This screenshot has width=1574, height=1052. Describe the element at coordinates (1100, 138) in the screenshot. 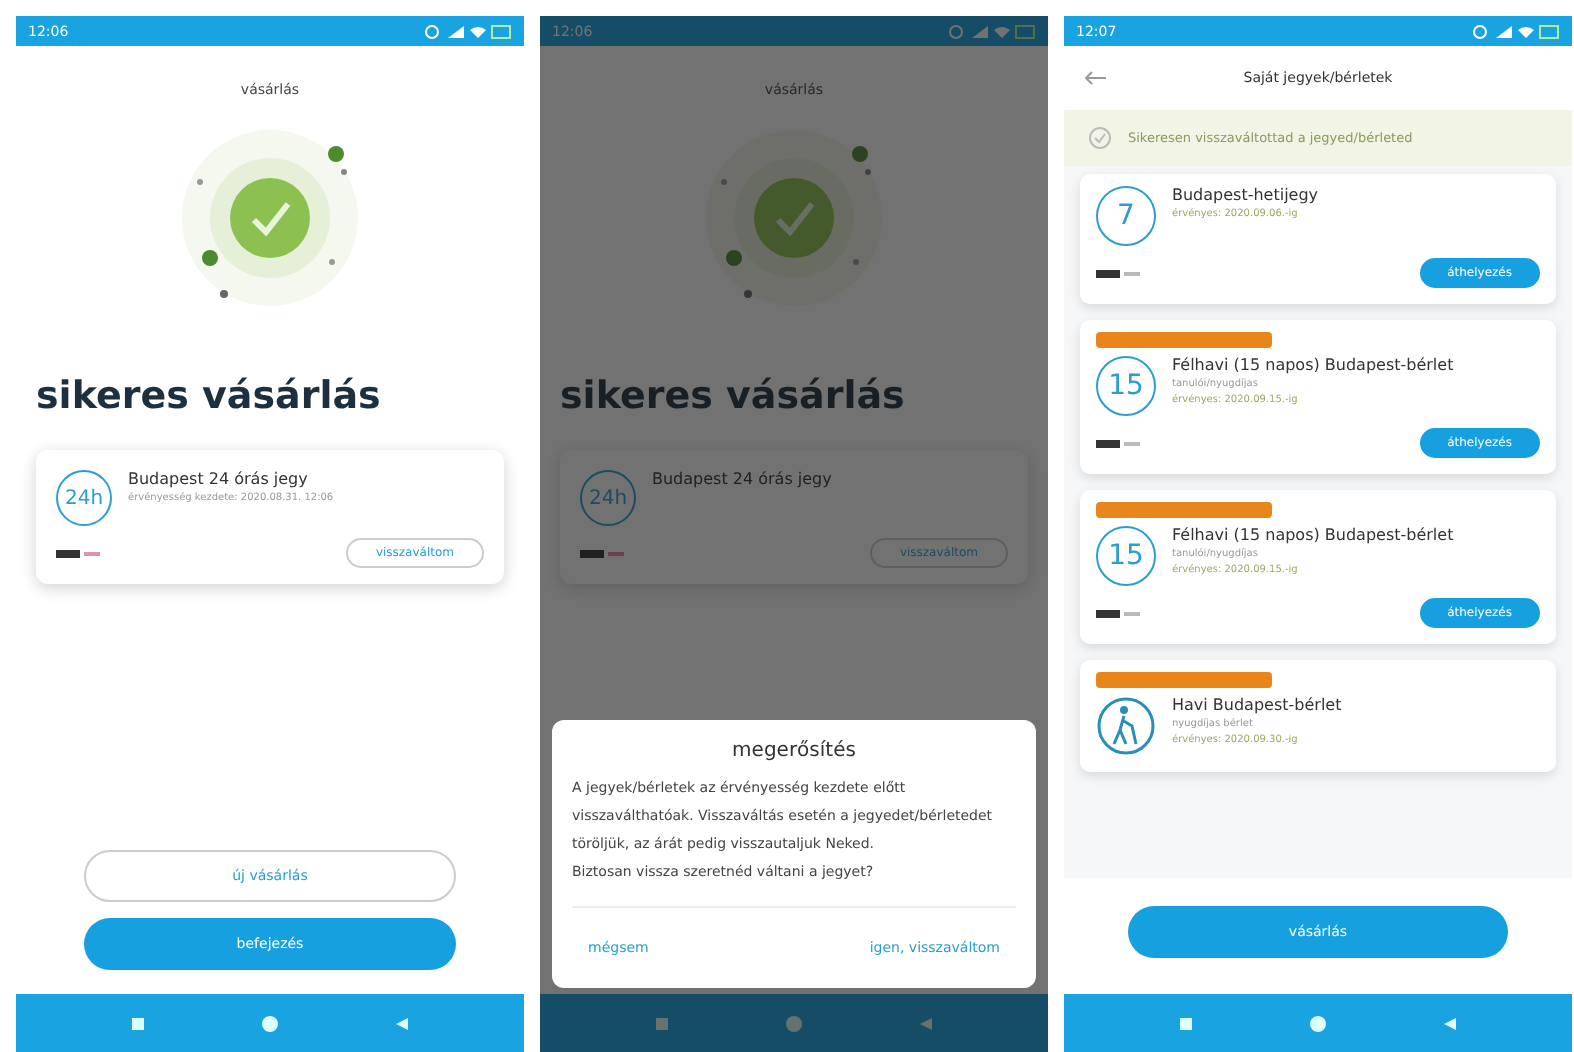

I see `check-circle-icon` at that location.